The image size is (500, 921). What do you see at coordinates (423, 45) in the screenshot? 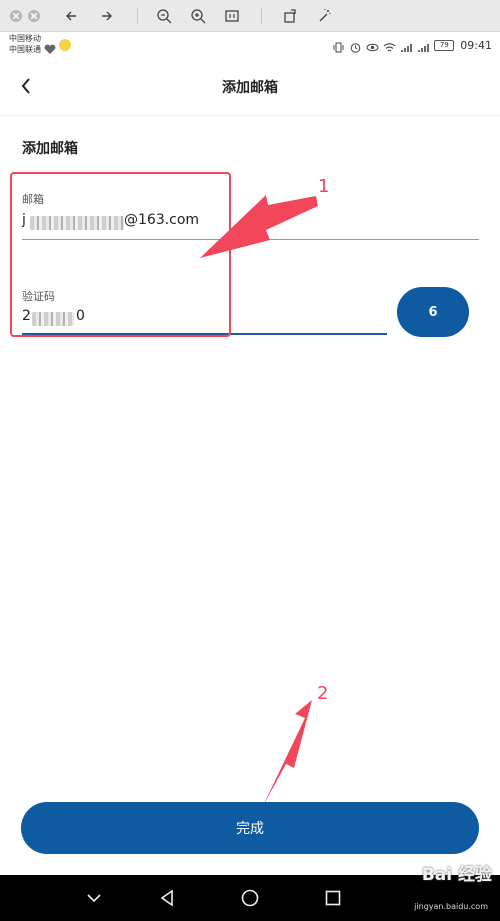
I see `signal-4g-icon` at bounding box center [423, 45].